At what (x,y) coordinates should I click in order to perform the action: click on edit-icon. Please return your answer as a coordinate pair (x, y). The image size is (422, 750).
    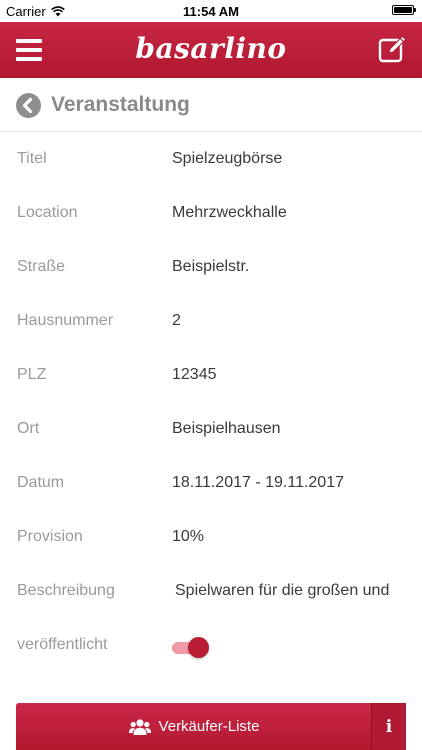
    Looking at the image, I should click on (392, 49).